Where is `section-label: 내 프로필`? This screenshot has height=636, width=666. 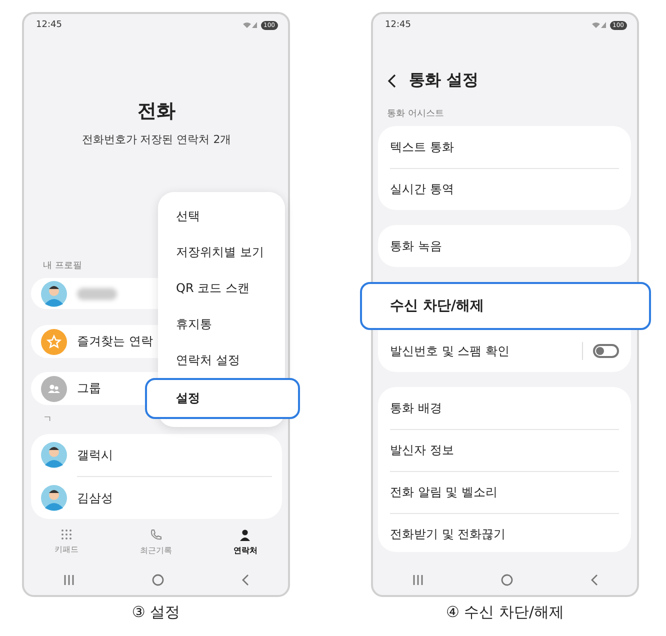 section-label: 내 프로필 is located at coordinates (62, 266).